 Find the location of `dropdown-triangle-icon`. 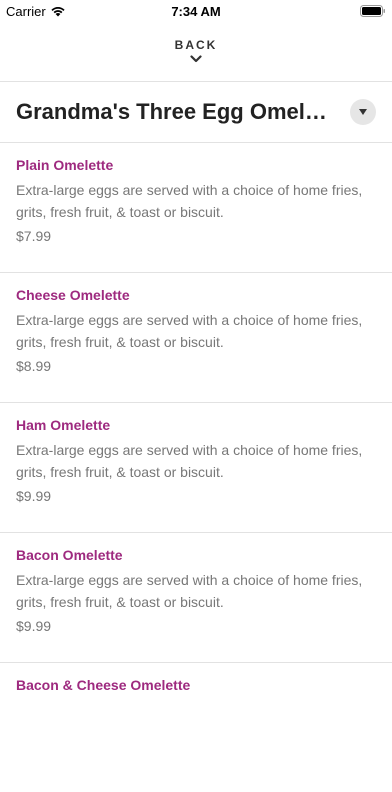

dropdown-triangle-icon is located at coordinates (363, 112).